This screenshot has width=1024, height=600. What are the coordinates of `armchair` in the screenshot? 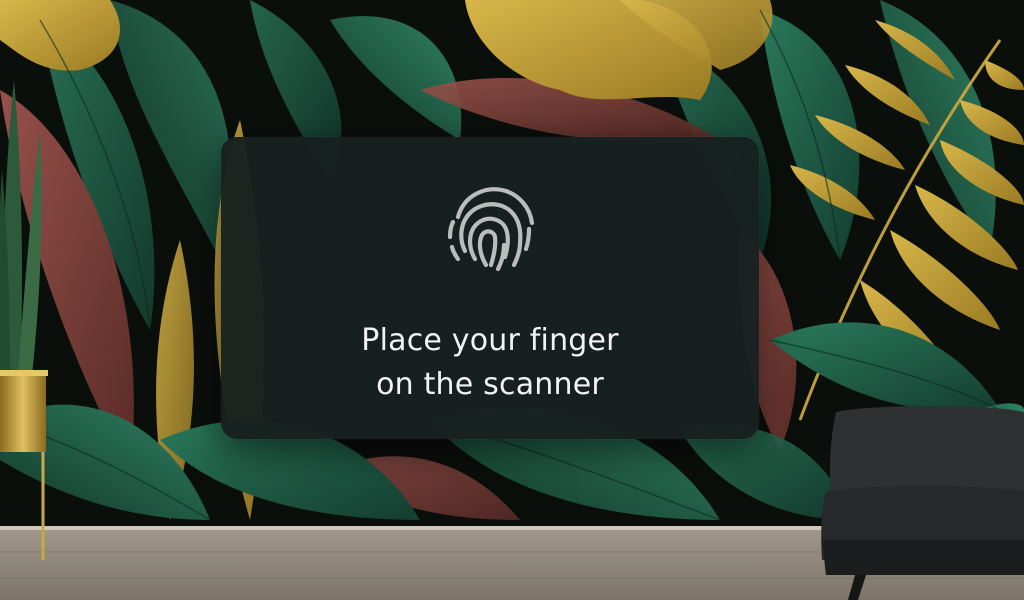 It's located at (922, 503).